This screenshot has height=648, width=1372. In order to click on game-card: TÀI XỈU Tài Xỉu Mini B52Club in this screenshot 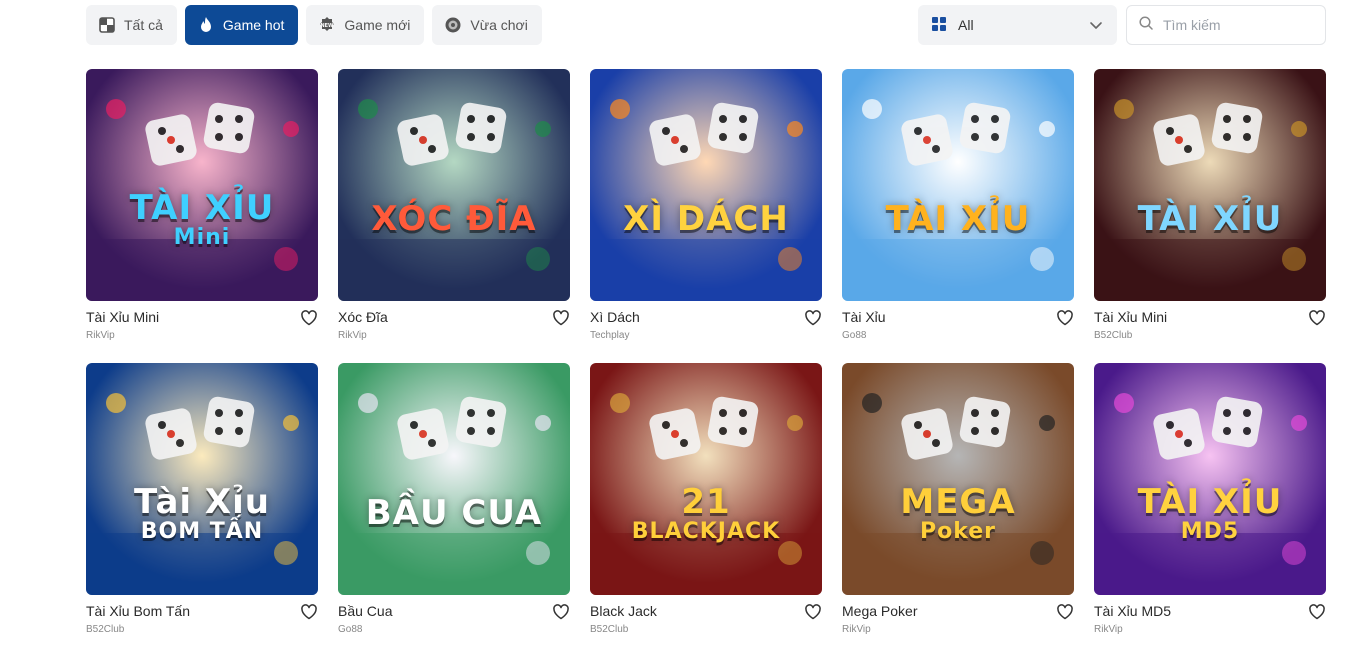, I will do `click(1210, 209)`.